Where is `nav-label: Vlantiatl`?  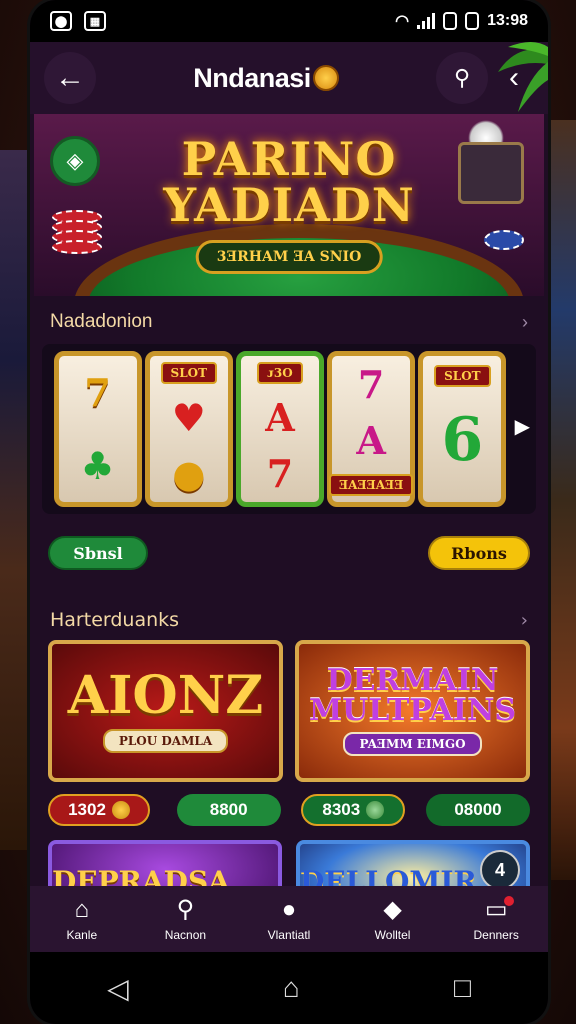 nav-label: Vlantiatl is located at coordinates (289, 935).